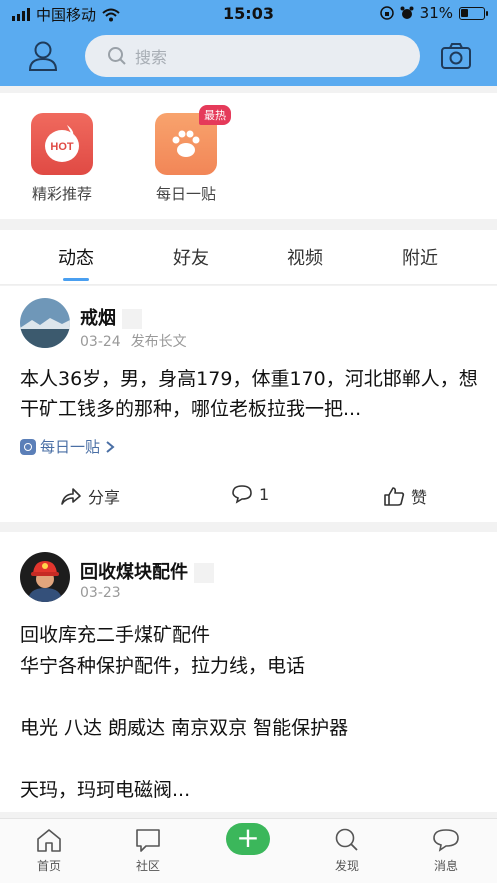 The width and height of the screenshot is (497, 883). I want to click on post-body-line: 电光 八达 朗威达 南京双京 智能保护器, so click(184, 728).